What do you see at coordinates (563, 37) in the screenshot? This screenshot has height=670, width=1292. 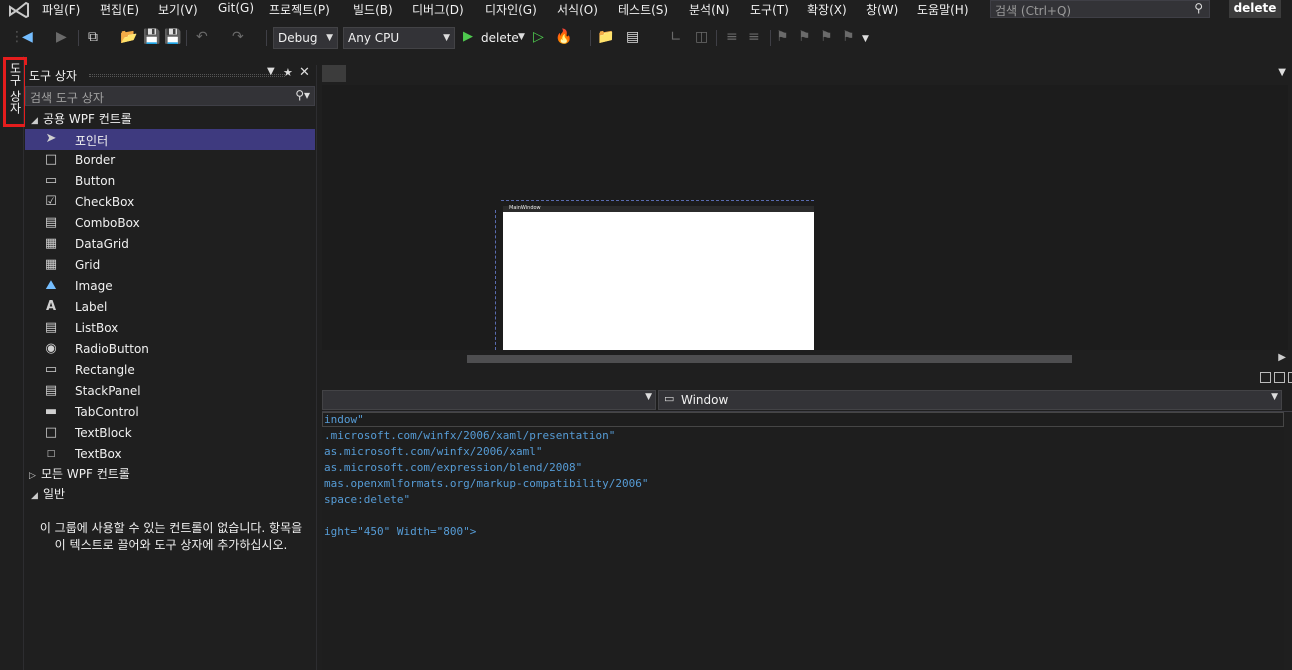 I see `hot-reload-icon: 🔥` at bounding box center [563, 37].